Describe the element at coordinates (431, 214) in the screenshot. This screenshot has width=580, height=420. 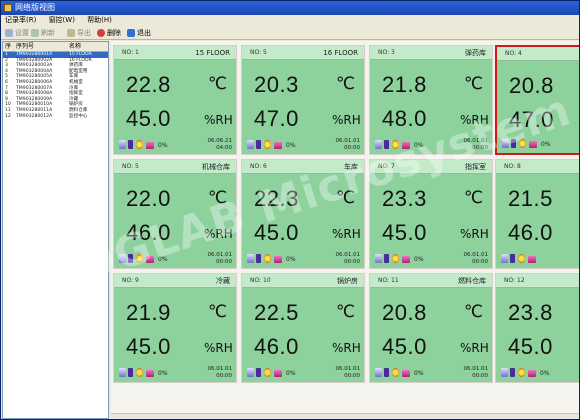
I see `sensor-tile: NO: 7 指挥室 23.3 ℃ 45.0 %RH 0% 06.01.01 00:00` at that location.